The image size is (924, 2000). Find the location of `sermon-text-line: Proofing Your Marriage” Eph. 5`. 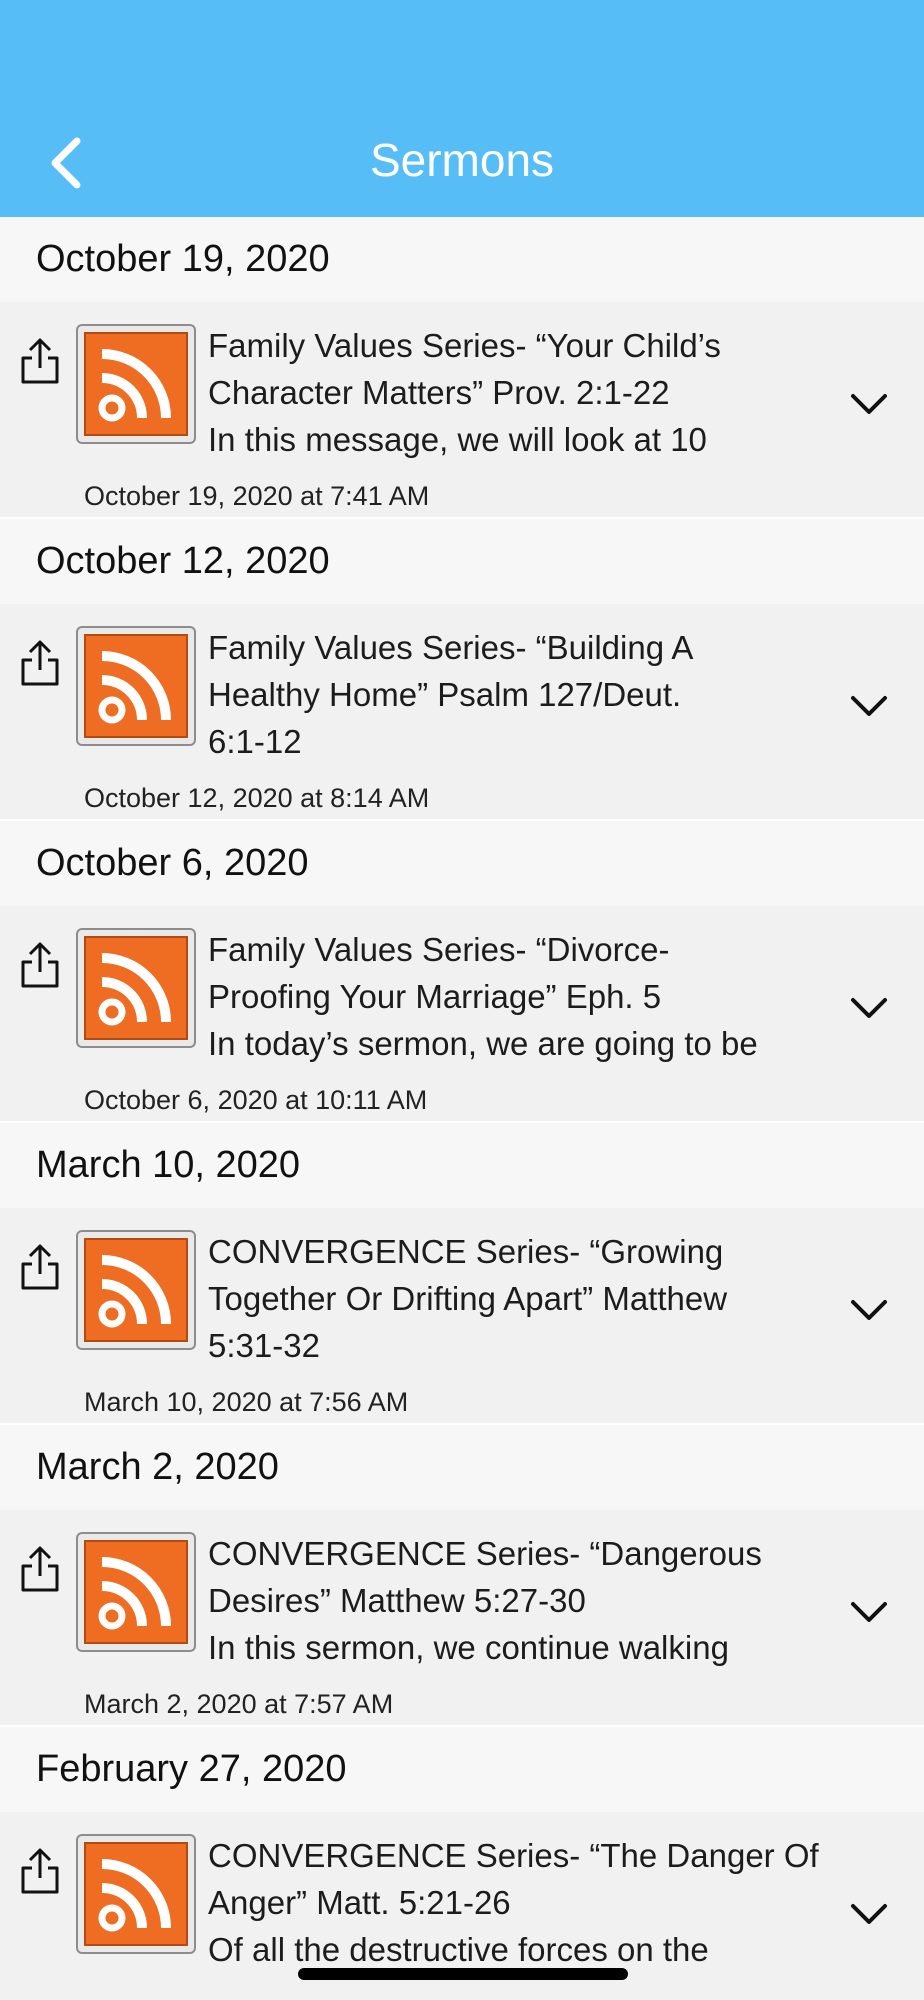

sermon-text-line: Proofing Your Marriage” Eph. 5 is located at coordinates (435, 996).